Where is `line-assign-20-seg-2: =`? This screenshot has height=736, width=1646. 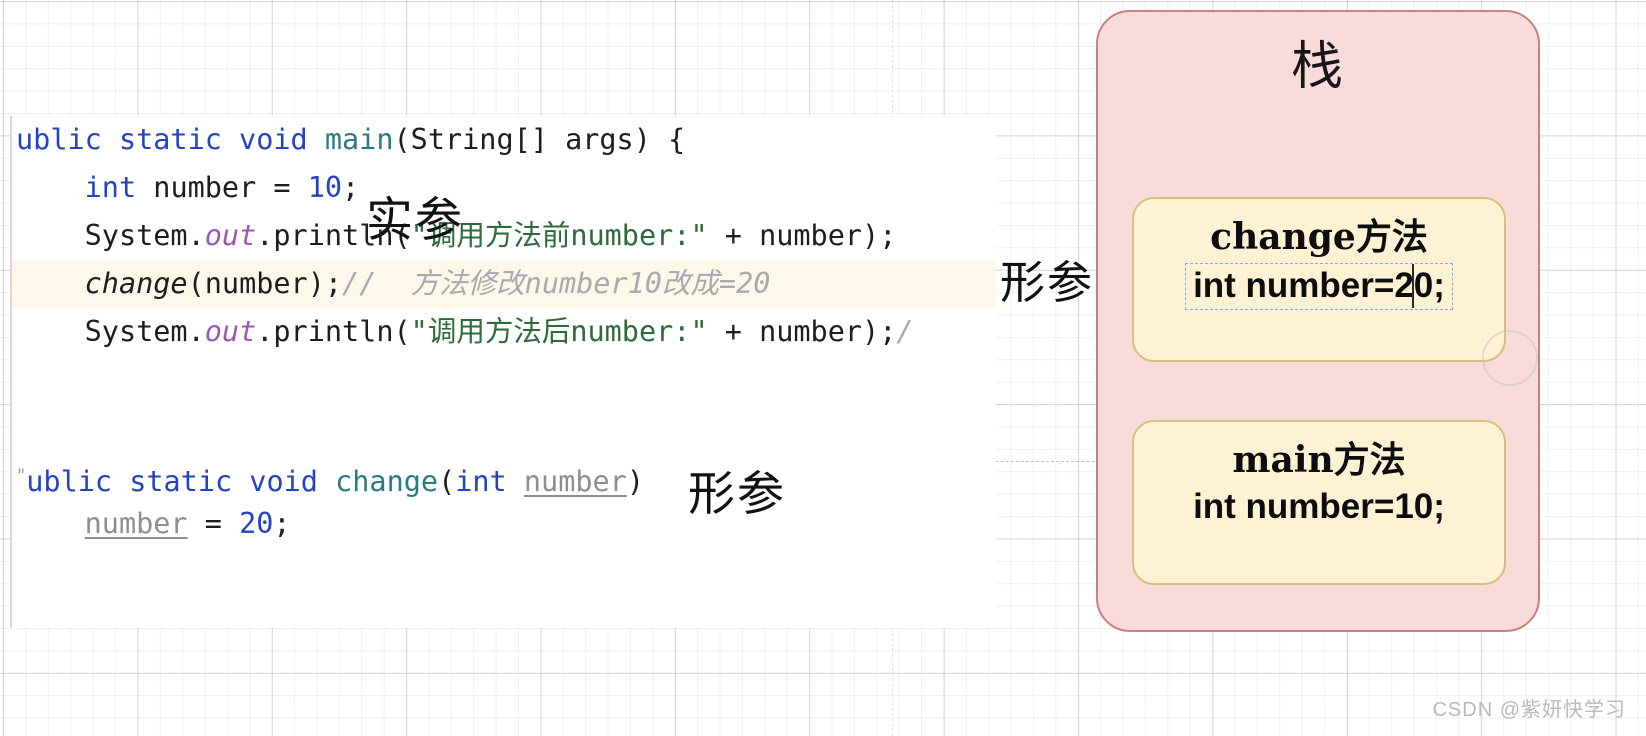
line-assign-20-seg-2: = is located at coordinates (213, 523).